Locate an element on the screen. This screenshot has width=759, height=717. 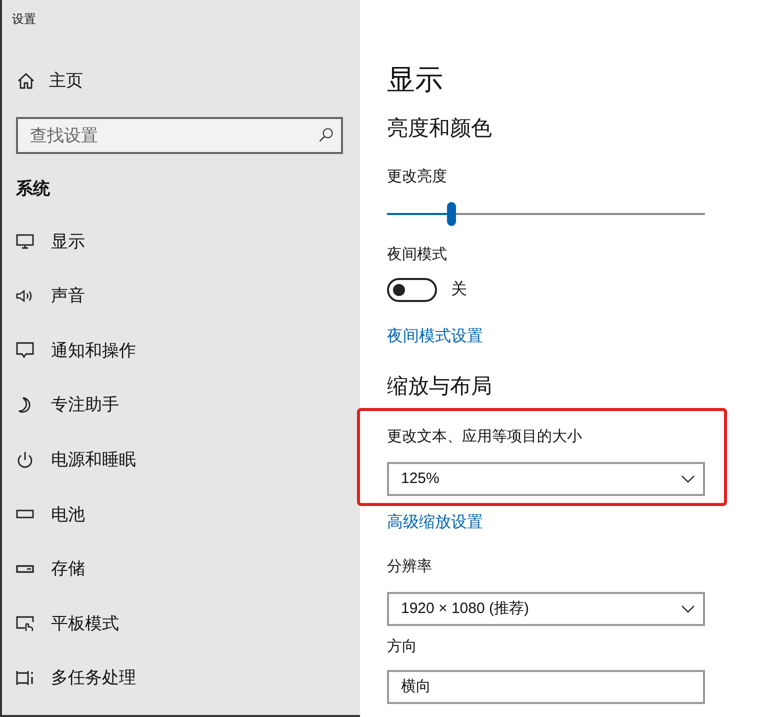
sidebar-item: 专注助手 is located at coordinates (127, 405).